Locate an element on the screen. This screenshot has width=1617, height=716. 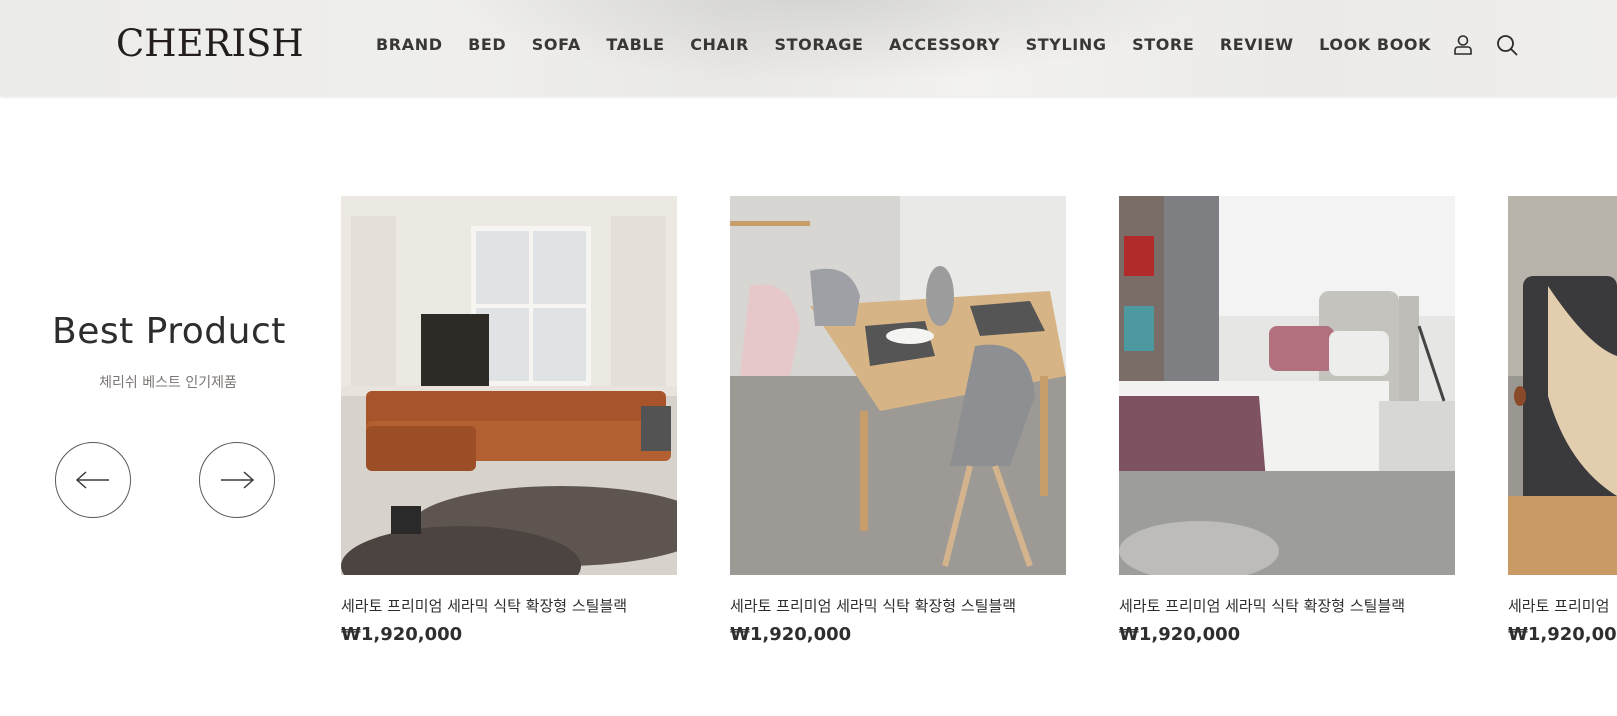
product-image-dining is located at coordinates (898, 385).